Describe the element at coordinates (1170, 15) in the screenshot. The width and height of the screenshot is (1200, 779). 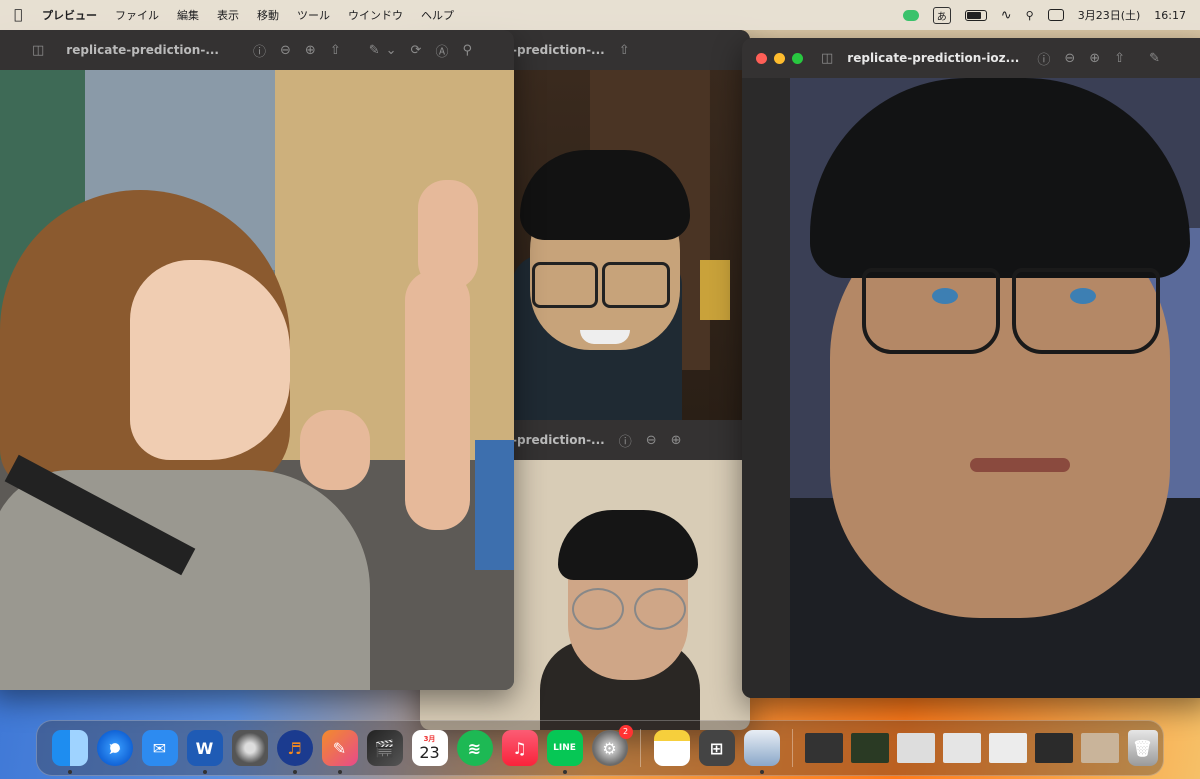
I see `menu-time: 16:17` at that location.